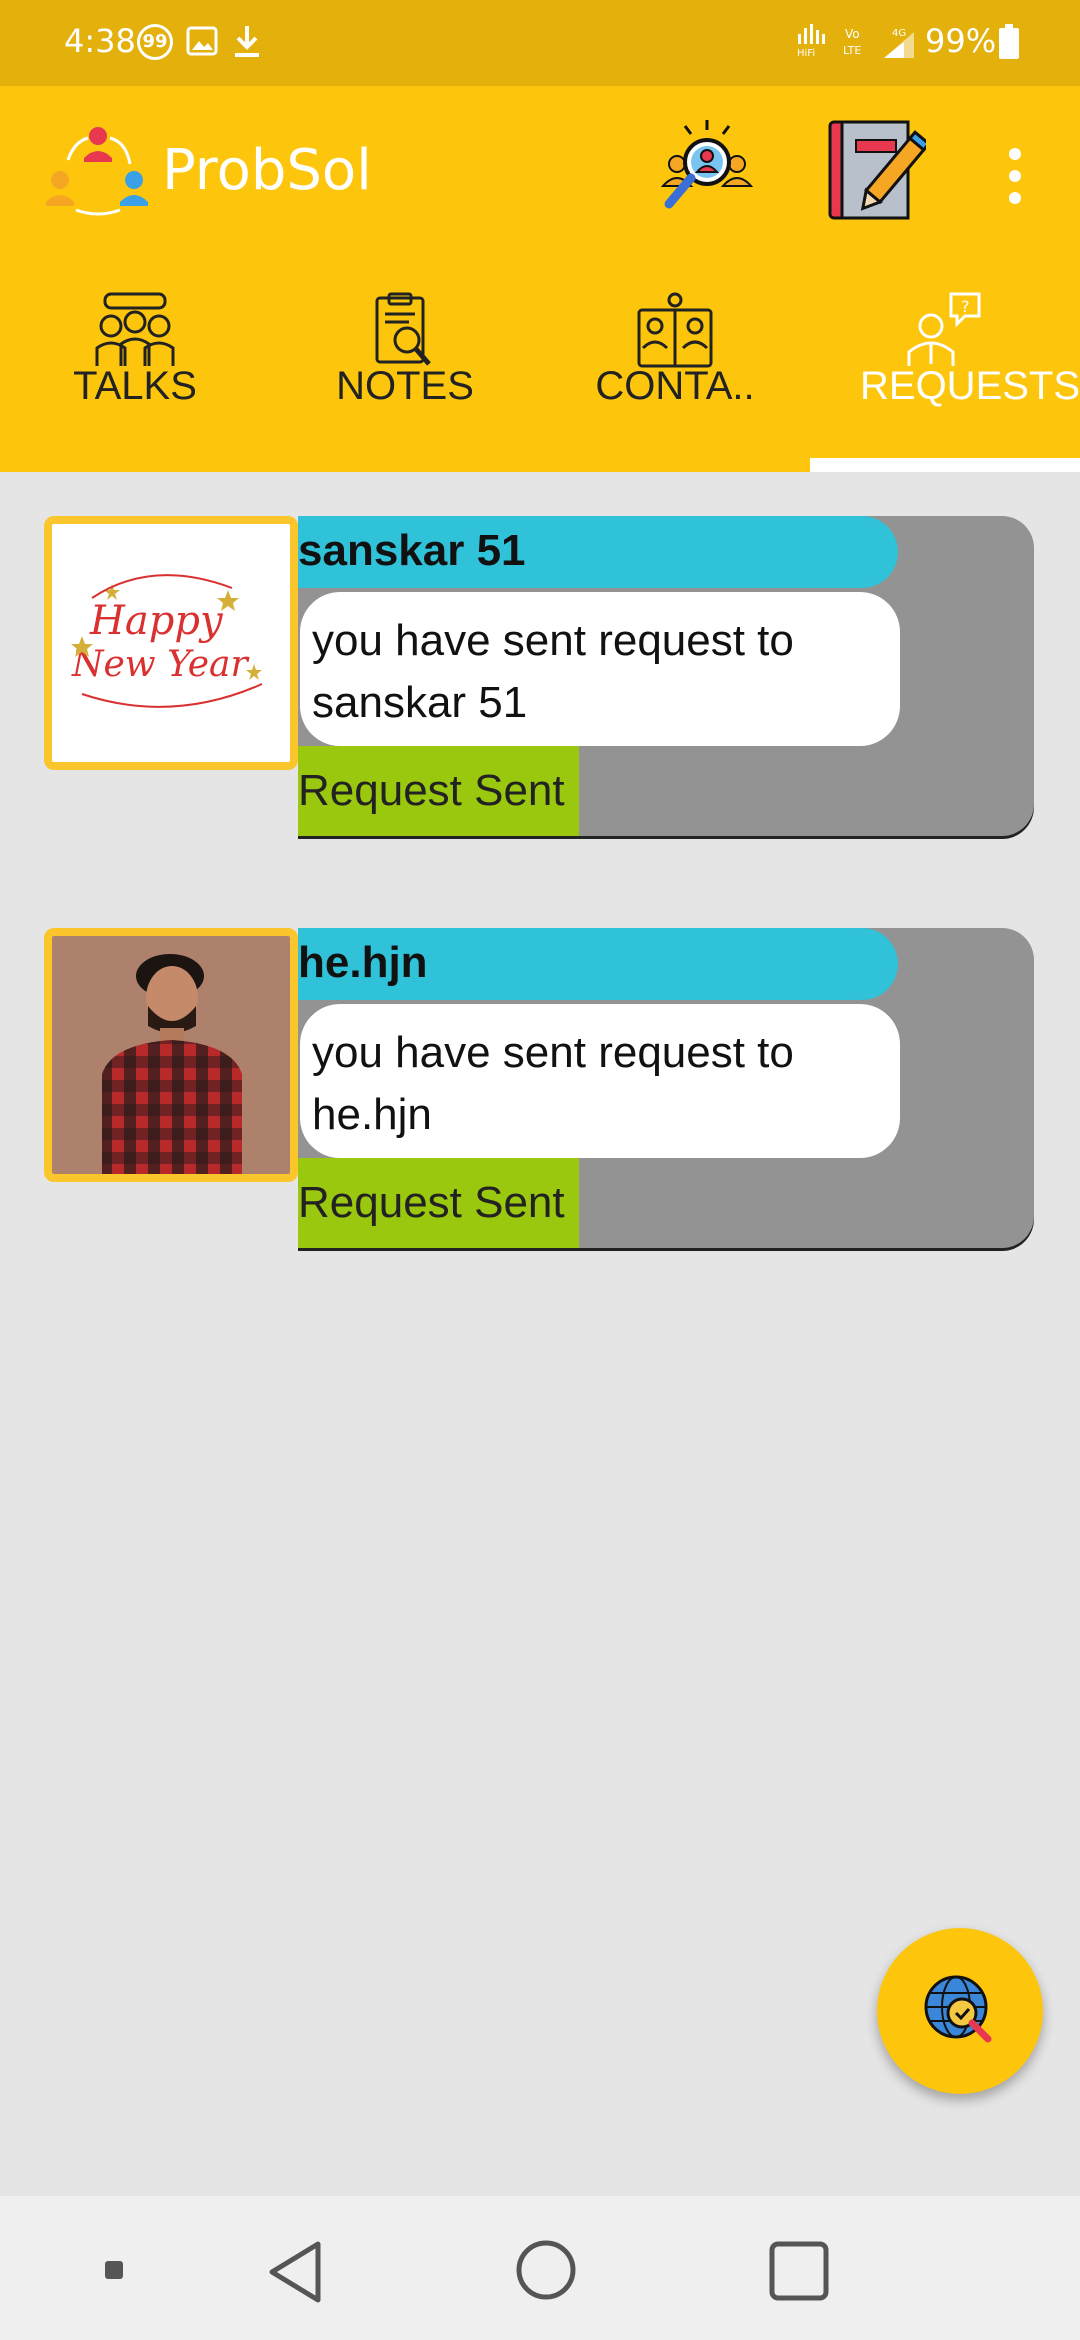 The image size is (1080, 2340). Describe the element at coordinates (114, 2272) in the screenshot. I see `menu-dot-icon` at that location.